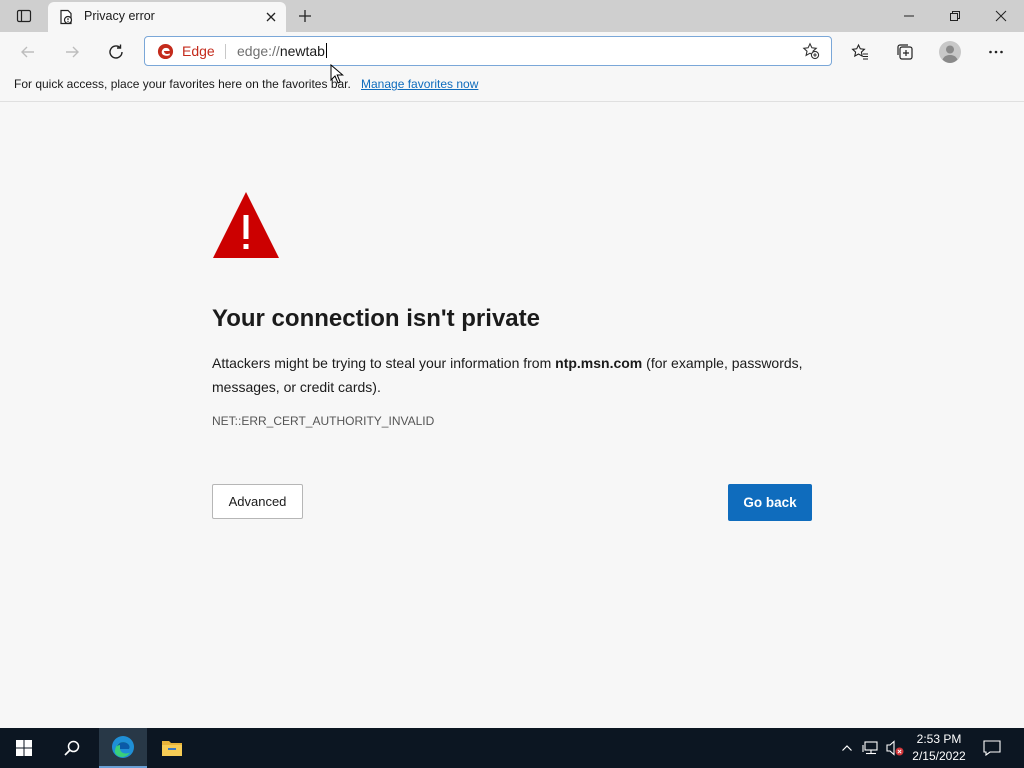  I want to click on add-favorite-icon, so click(811, 51).